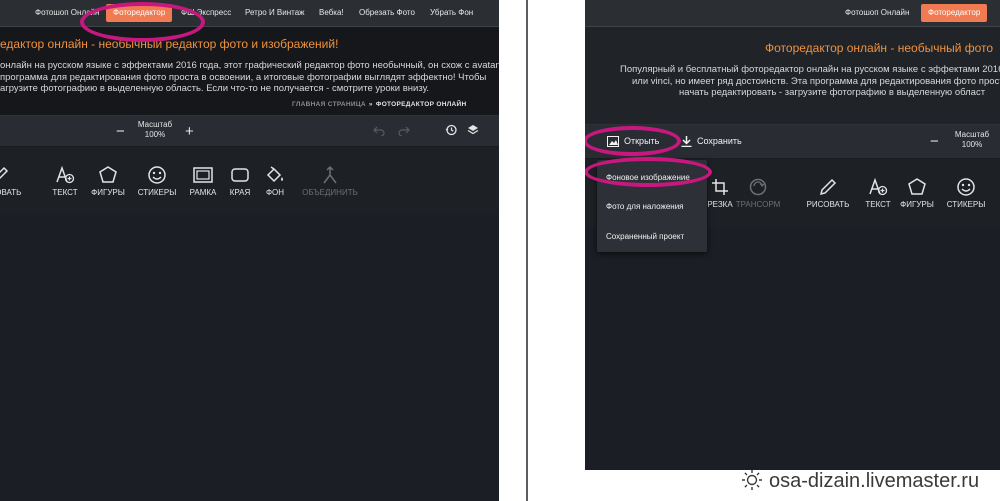  What do you see at coordinates (11, 192) in the screenshot?
I see `tool-draw-label: РИСОВАТЬ` at bounding box center [11, 192].